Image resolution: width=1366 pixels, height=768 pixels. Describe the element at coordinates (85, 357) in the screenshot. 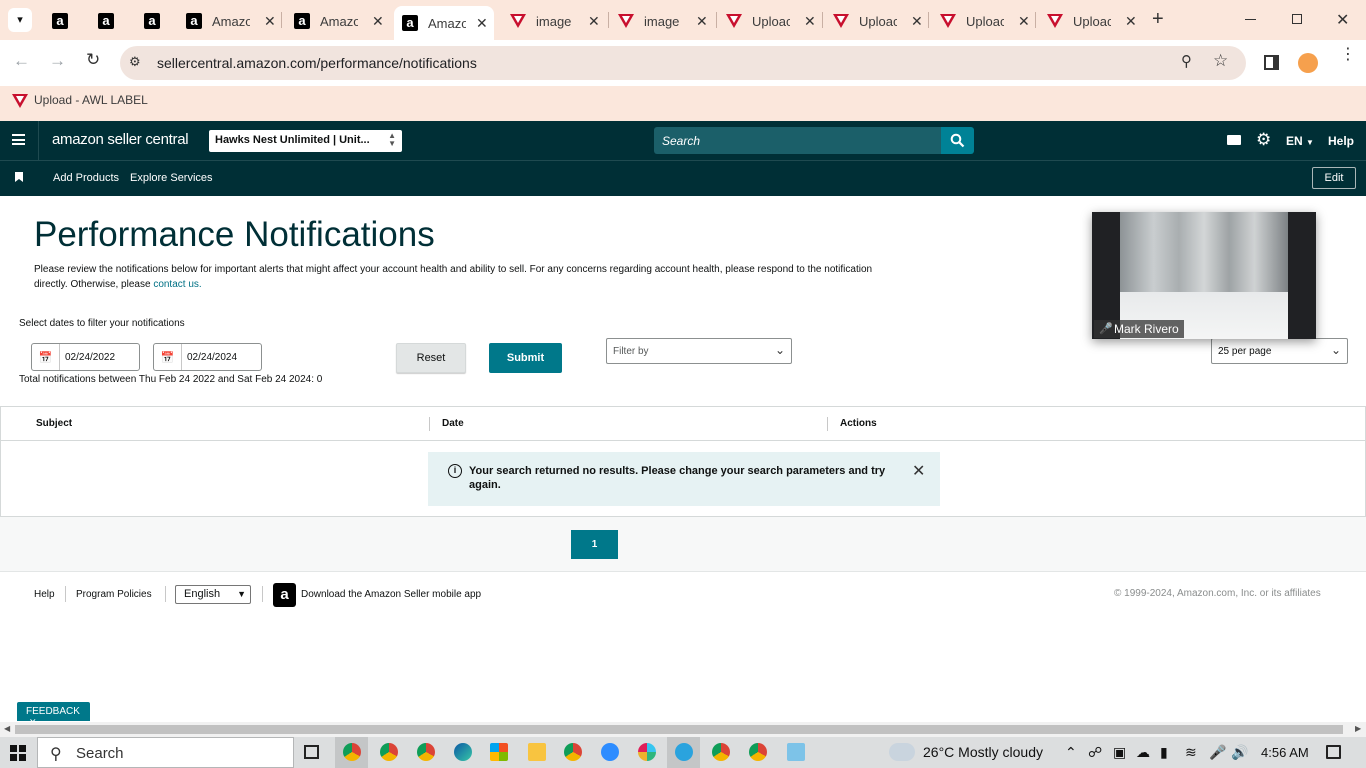

I see `date-from-input: 📅 02/24/2022` at that location.